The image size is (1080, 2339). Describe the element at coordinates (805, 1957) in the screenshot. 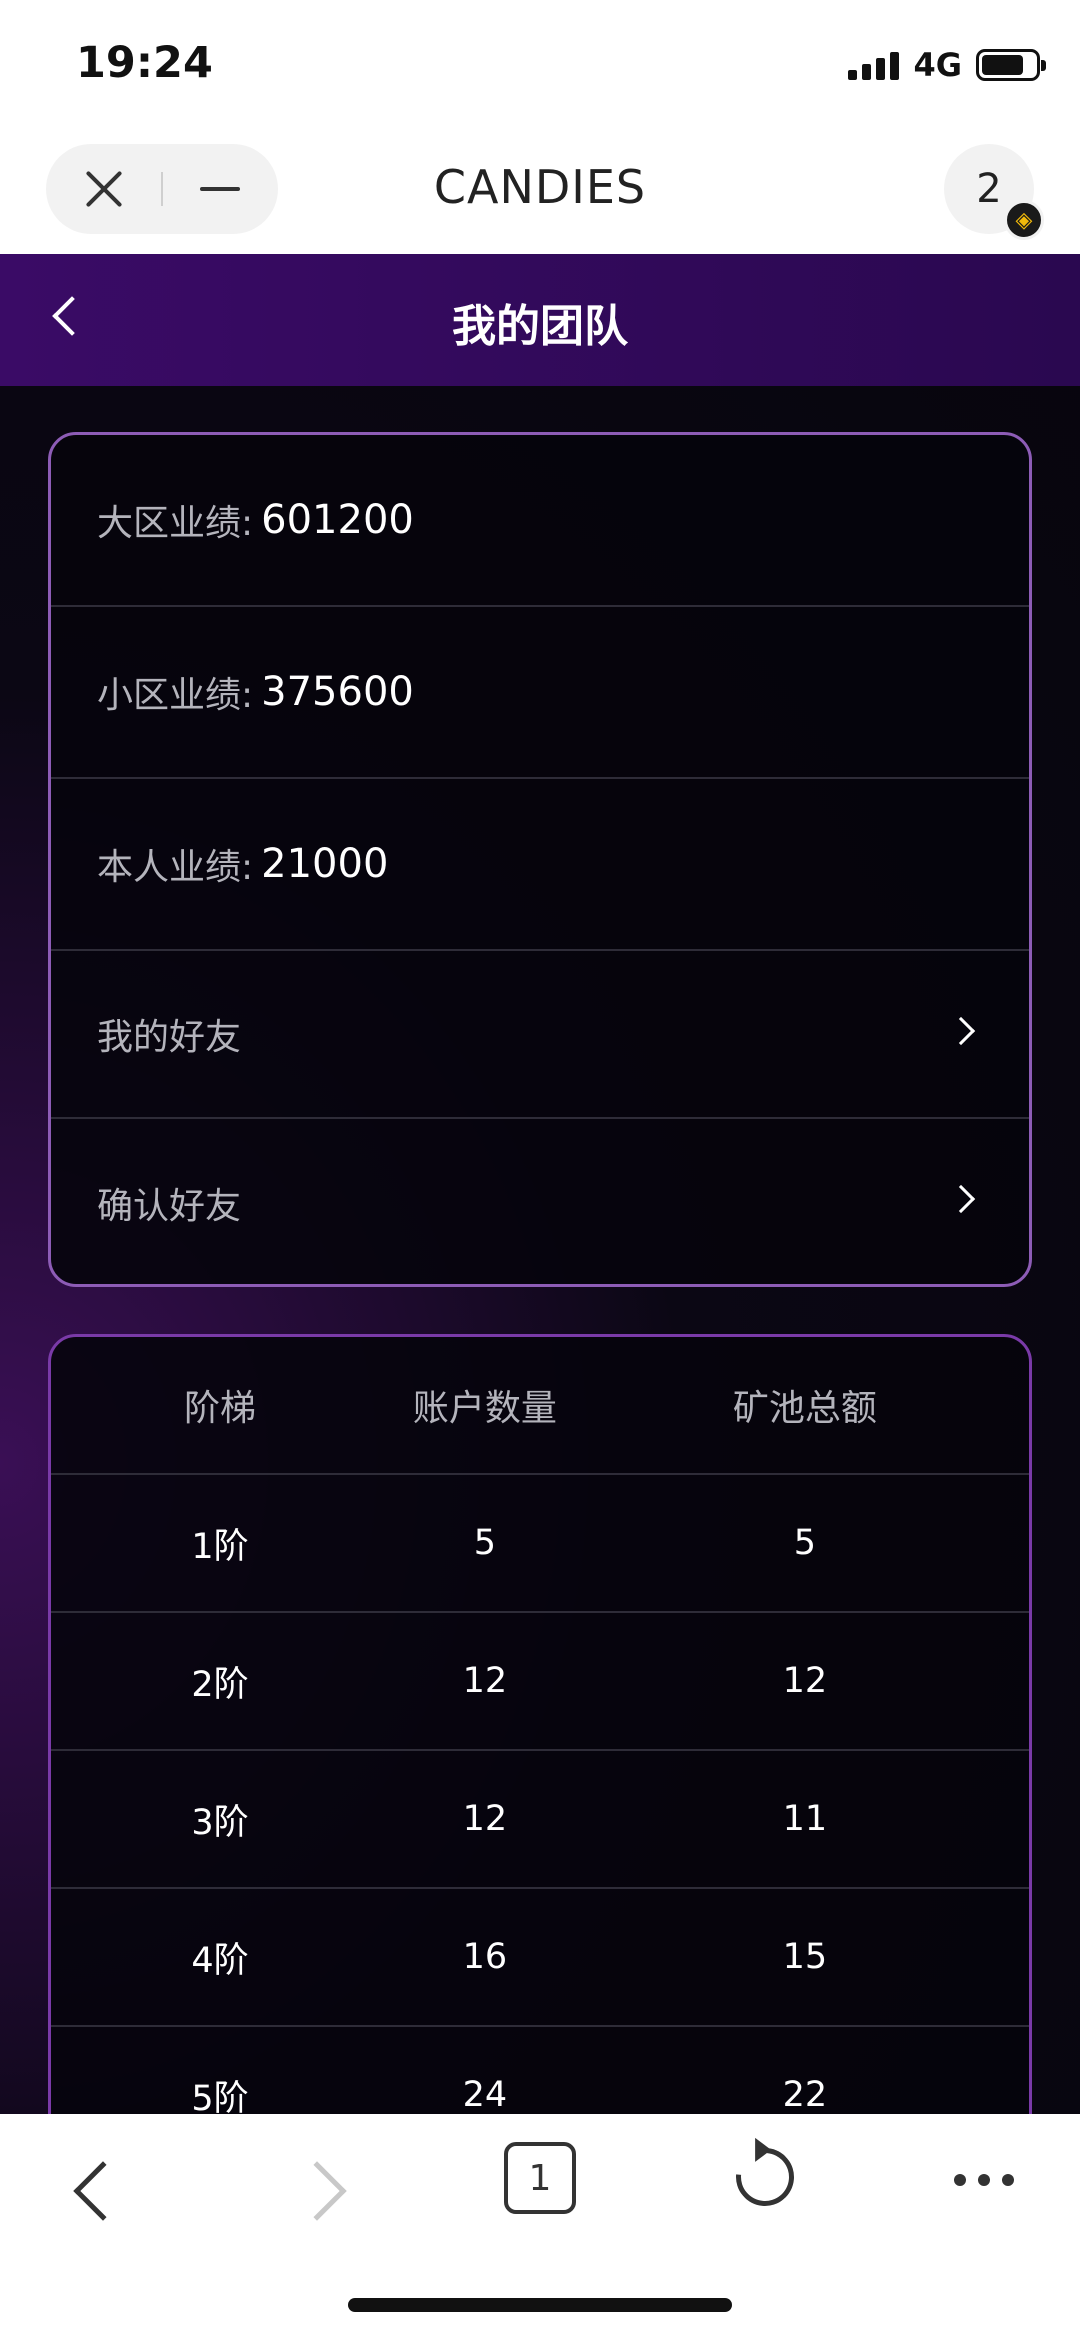

I see `pool-cell: 15` at that location.